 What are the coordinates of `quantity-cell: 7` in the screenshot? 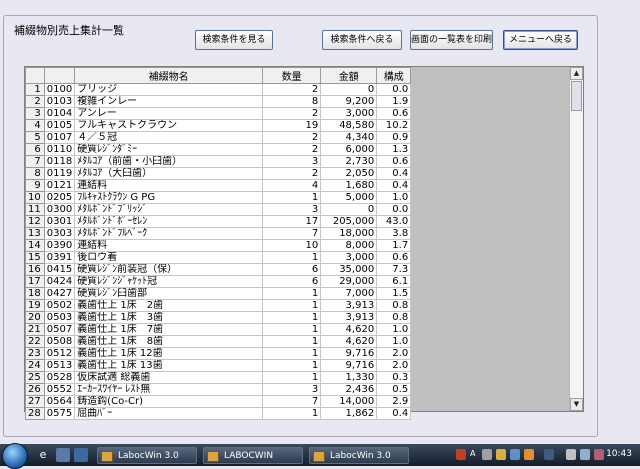 It's located at (292, 233).